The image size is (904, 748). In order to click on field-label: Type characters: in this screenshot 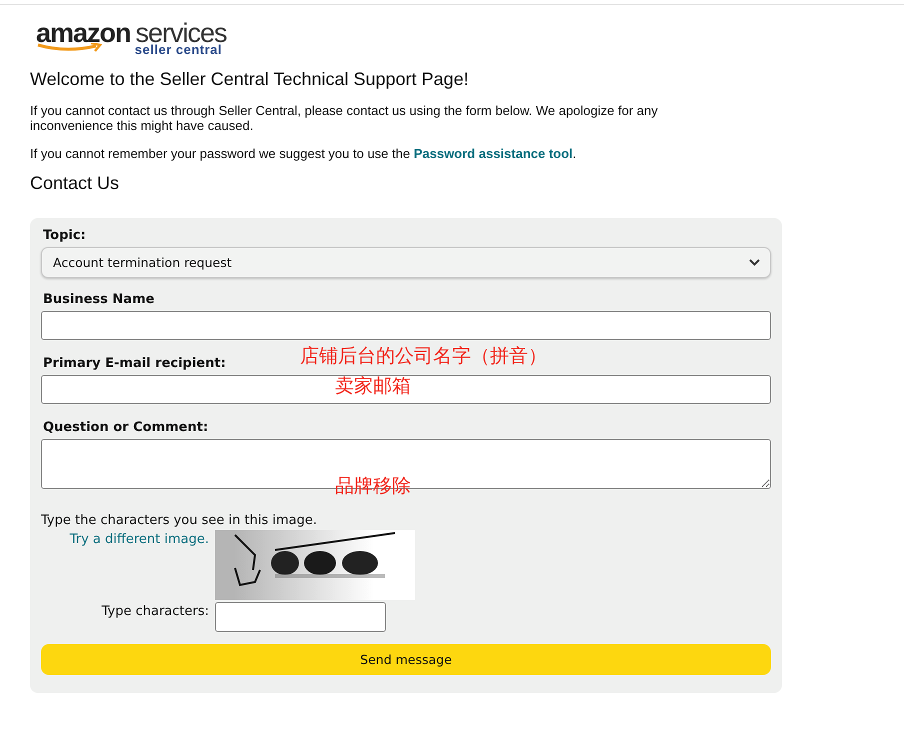, I will do `click(155, 612)`.